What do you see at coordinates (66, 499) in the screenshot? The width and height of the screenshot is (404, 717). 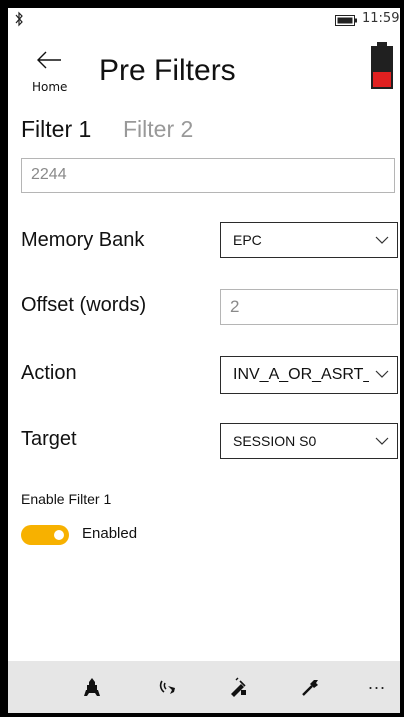 I see `enable-filter-caption: Enable Filter 1` at bounding box center [66, 499].